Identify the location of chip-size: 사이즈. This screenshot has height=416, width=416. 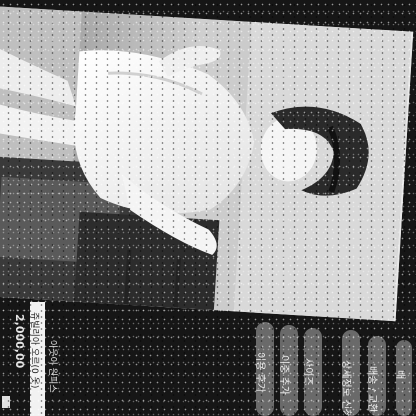
(313, 372).